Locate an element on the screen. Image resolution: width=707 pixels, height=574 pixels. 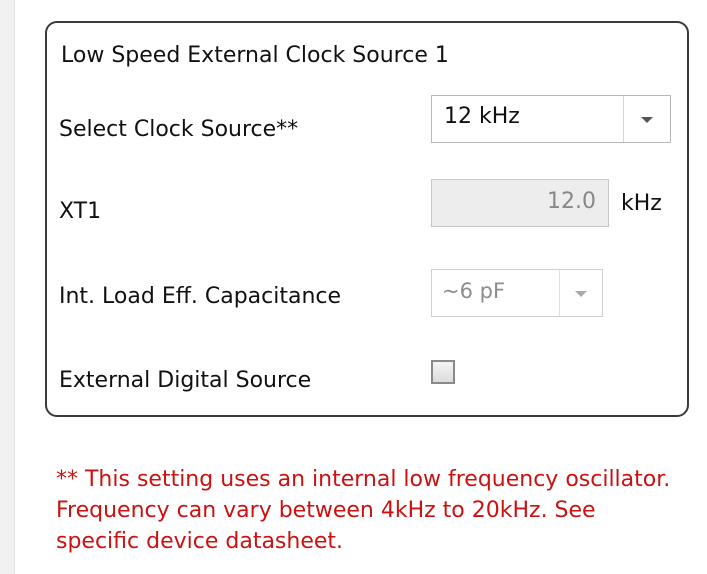
clock-source-dropdown-button is located at coordinates (646, 119).